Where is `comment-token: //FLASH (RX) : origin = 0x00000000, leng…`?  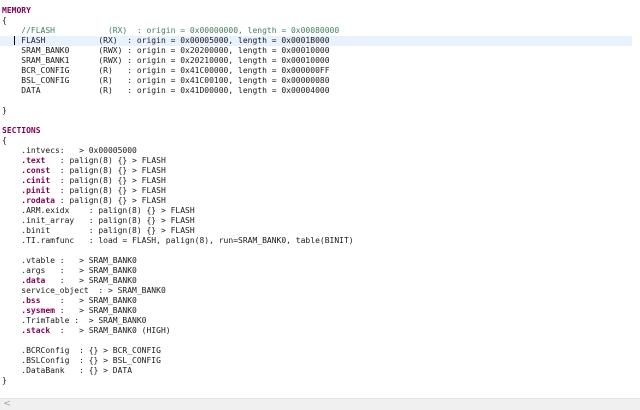
comment-token: //FLASH (RX) : origin = 0x00000000, leng… is located at coordinates (171, 30).